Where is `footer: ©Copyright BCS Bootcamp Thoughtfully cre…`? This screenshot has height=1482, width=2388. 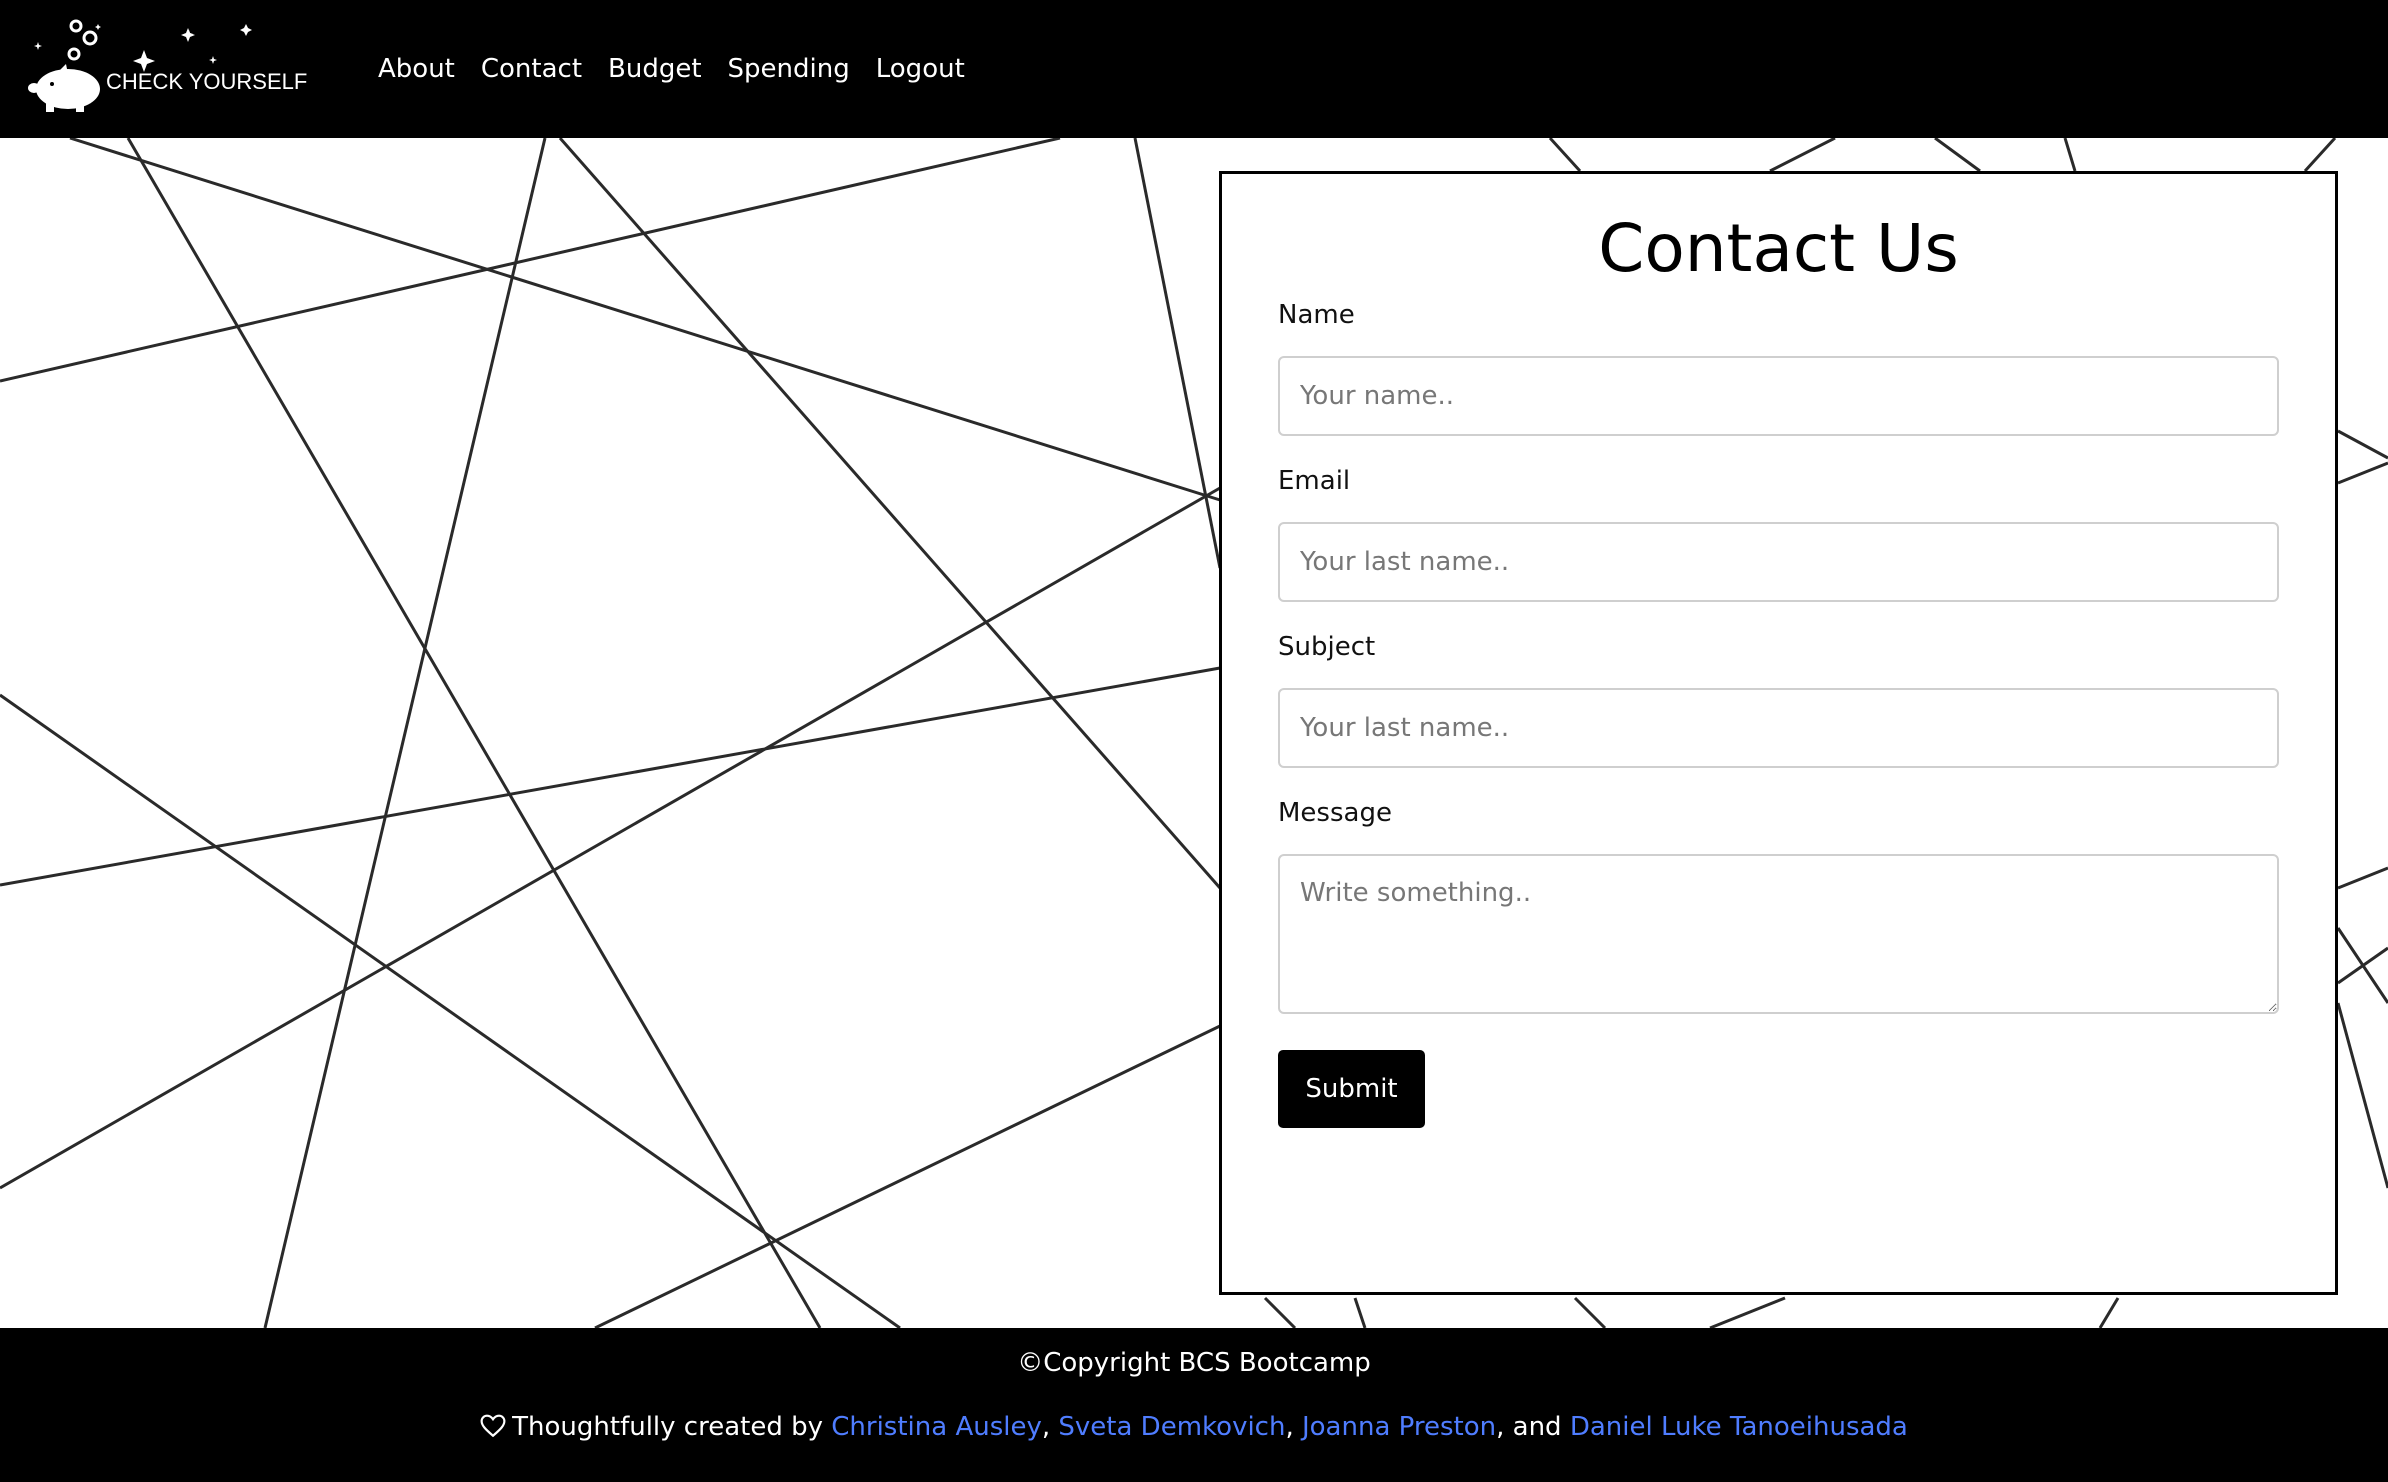
footer: ©Copyright BCS Bootcamp Thoughtfully cre… is located at coordinates (1194, 1405).